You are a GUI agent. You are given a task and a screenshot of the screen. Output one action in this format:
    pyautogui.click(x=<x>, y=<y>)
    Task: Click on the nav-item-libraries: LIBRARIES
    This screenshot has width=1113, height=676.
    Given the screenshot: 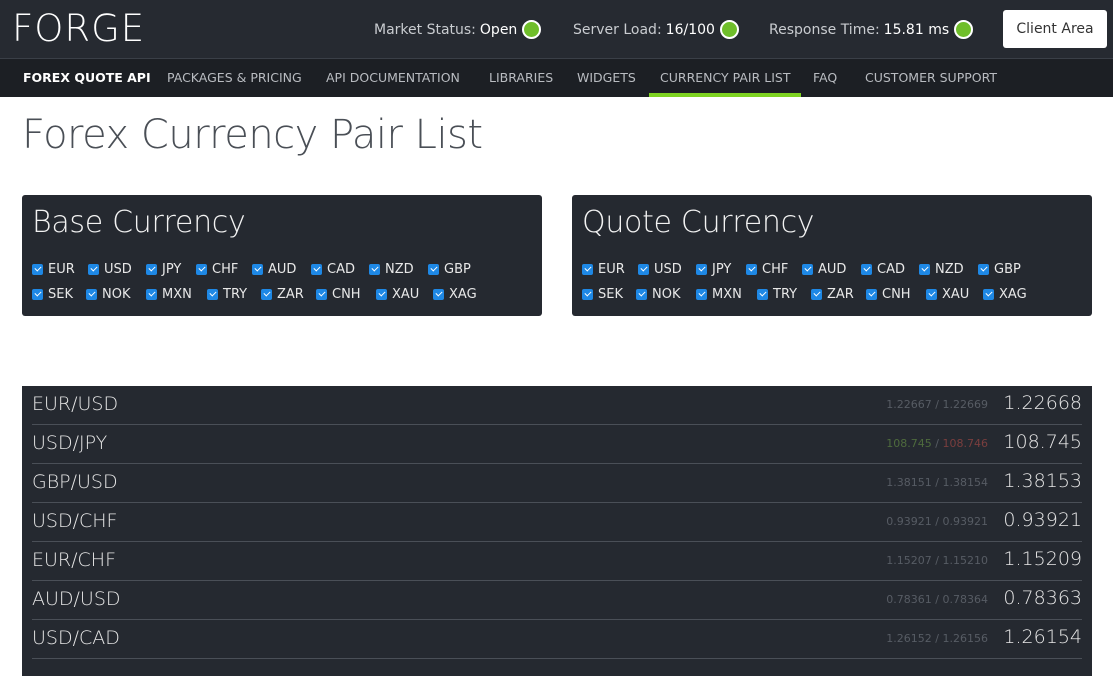 What is the action you would take?
    pyautogui.click(x=521, y=78)
    